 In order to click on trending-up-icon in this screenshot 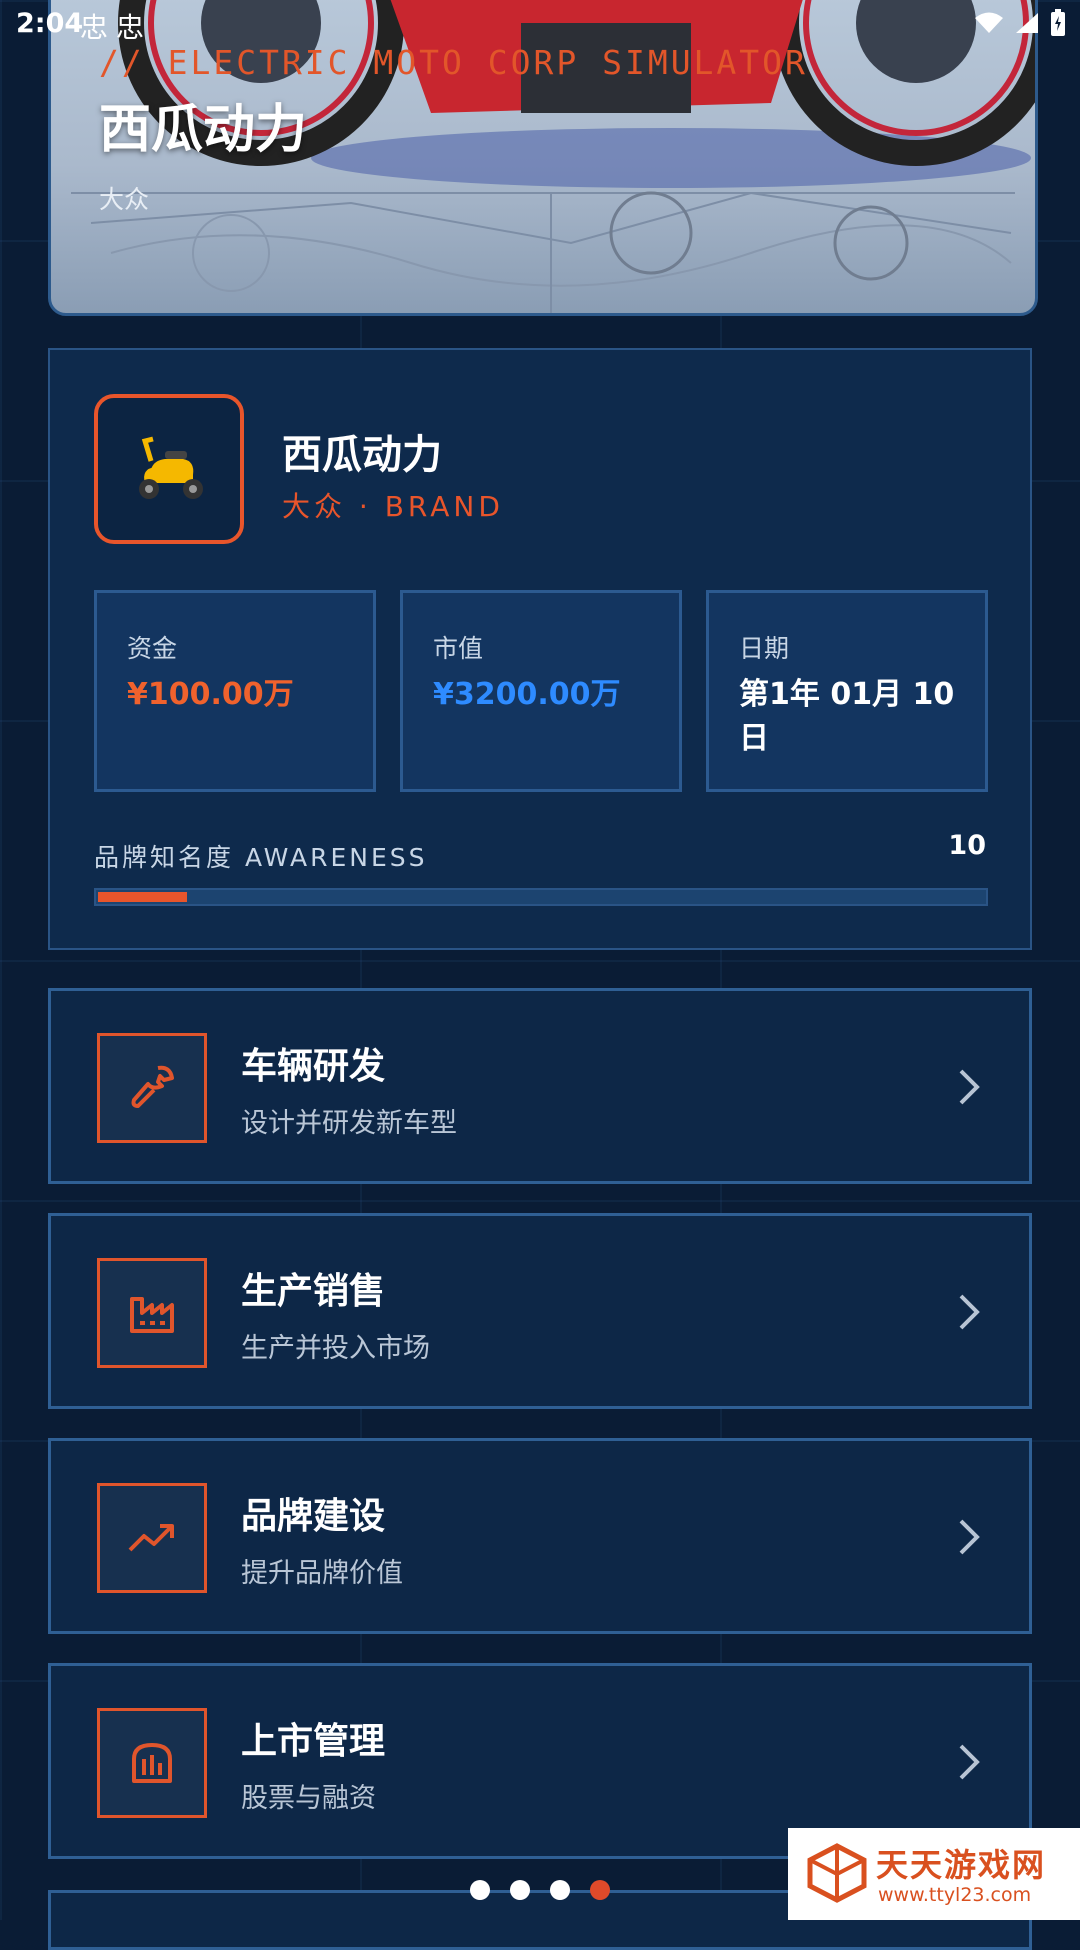, I will do `click(151, 1538)`.